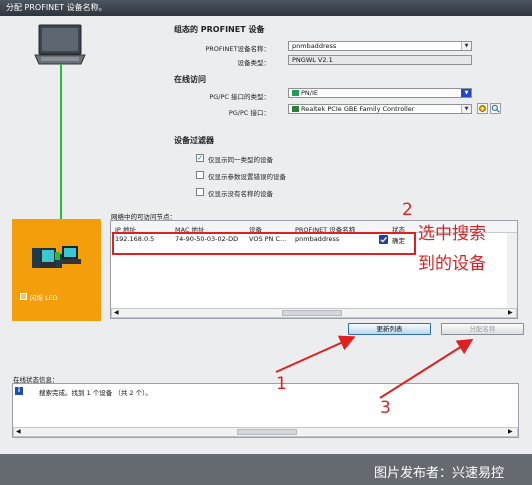 The image size is (532, 485). I want to click on filter-no-name-label: 仅显示没有名称的设备, so click(240, 194).